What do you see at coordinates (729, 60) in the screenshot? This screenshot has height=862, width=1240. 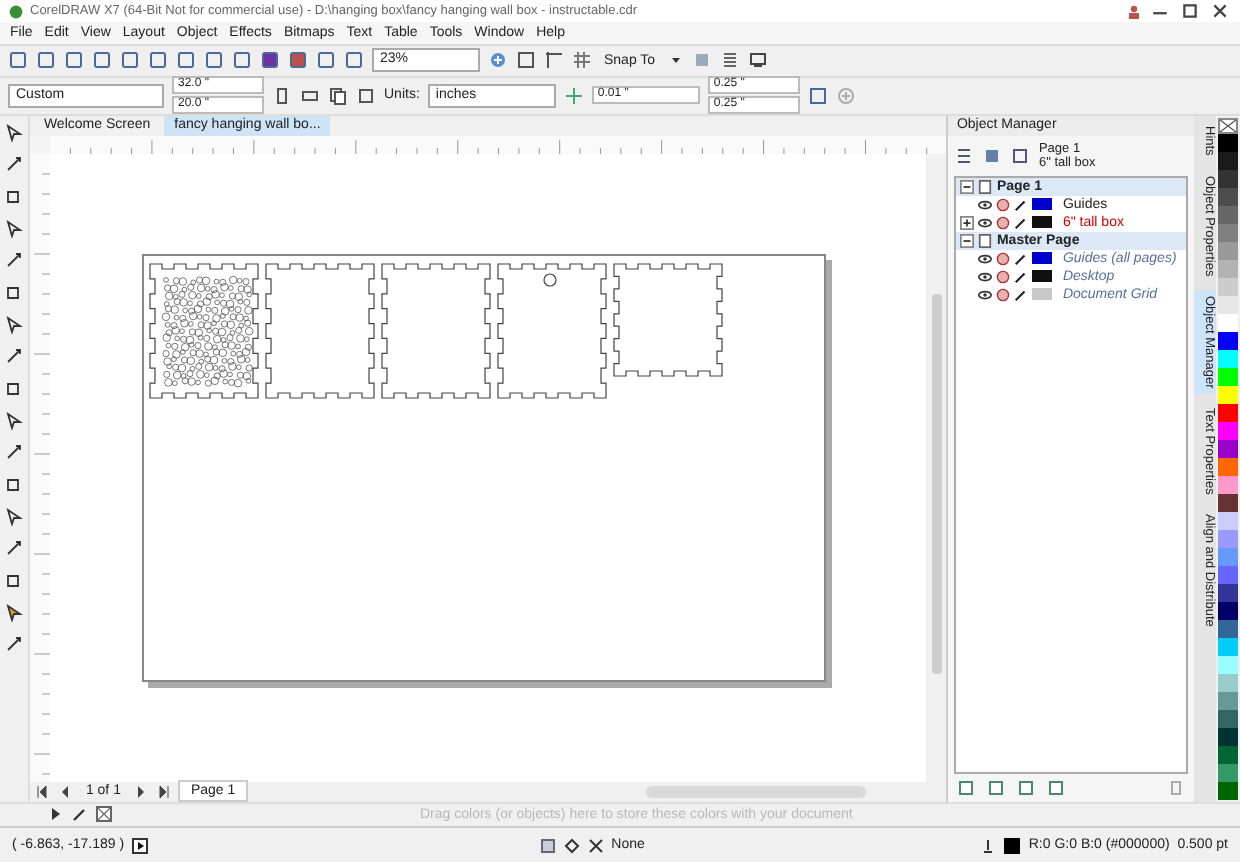 I see `options-icon` at bounding box center [729, 60].